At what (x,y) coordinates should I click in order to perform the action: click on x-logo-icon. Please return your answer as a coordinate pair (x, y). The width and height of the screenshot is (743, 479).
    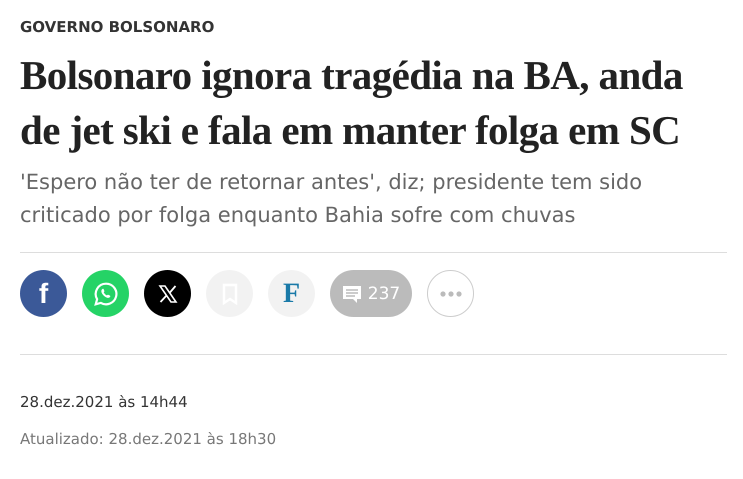
    Looking at the image, I should click on (168, 294).